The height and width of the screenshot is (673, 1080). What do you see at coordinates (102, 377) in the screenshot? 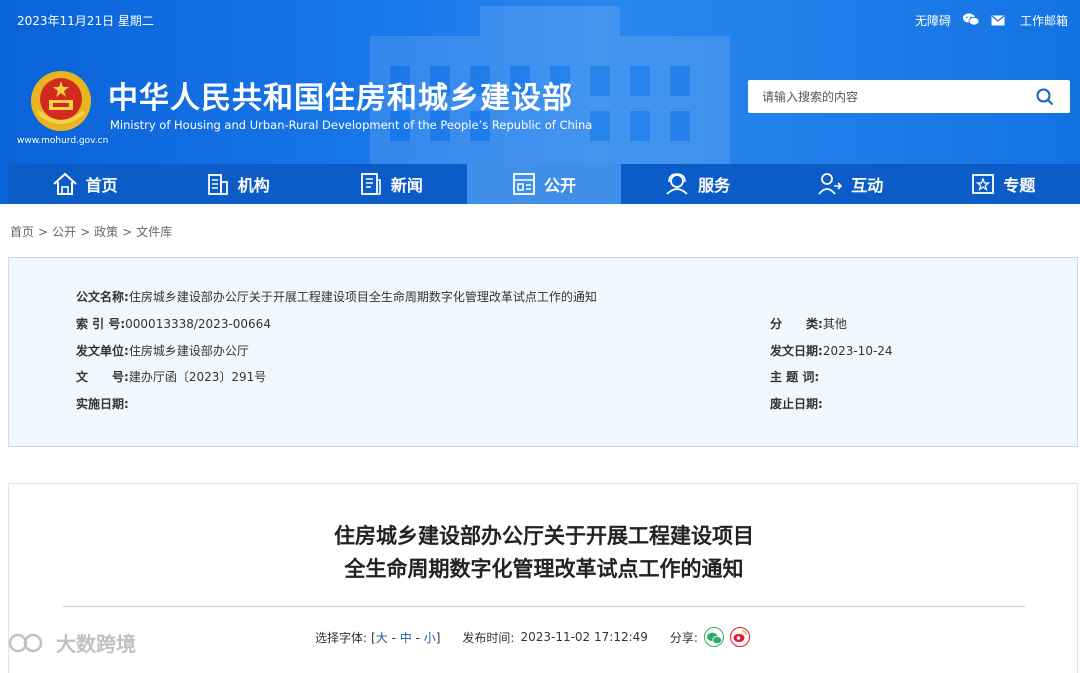
I see `meta-doc-no-label: 文 号:` at bounding box center [102, 377].